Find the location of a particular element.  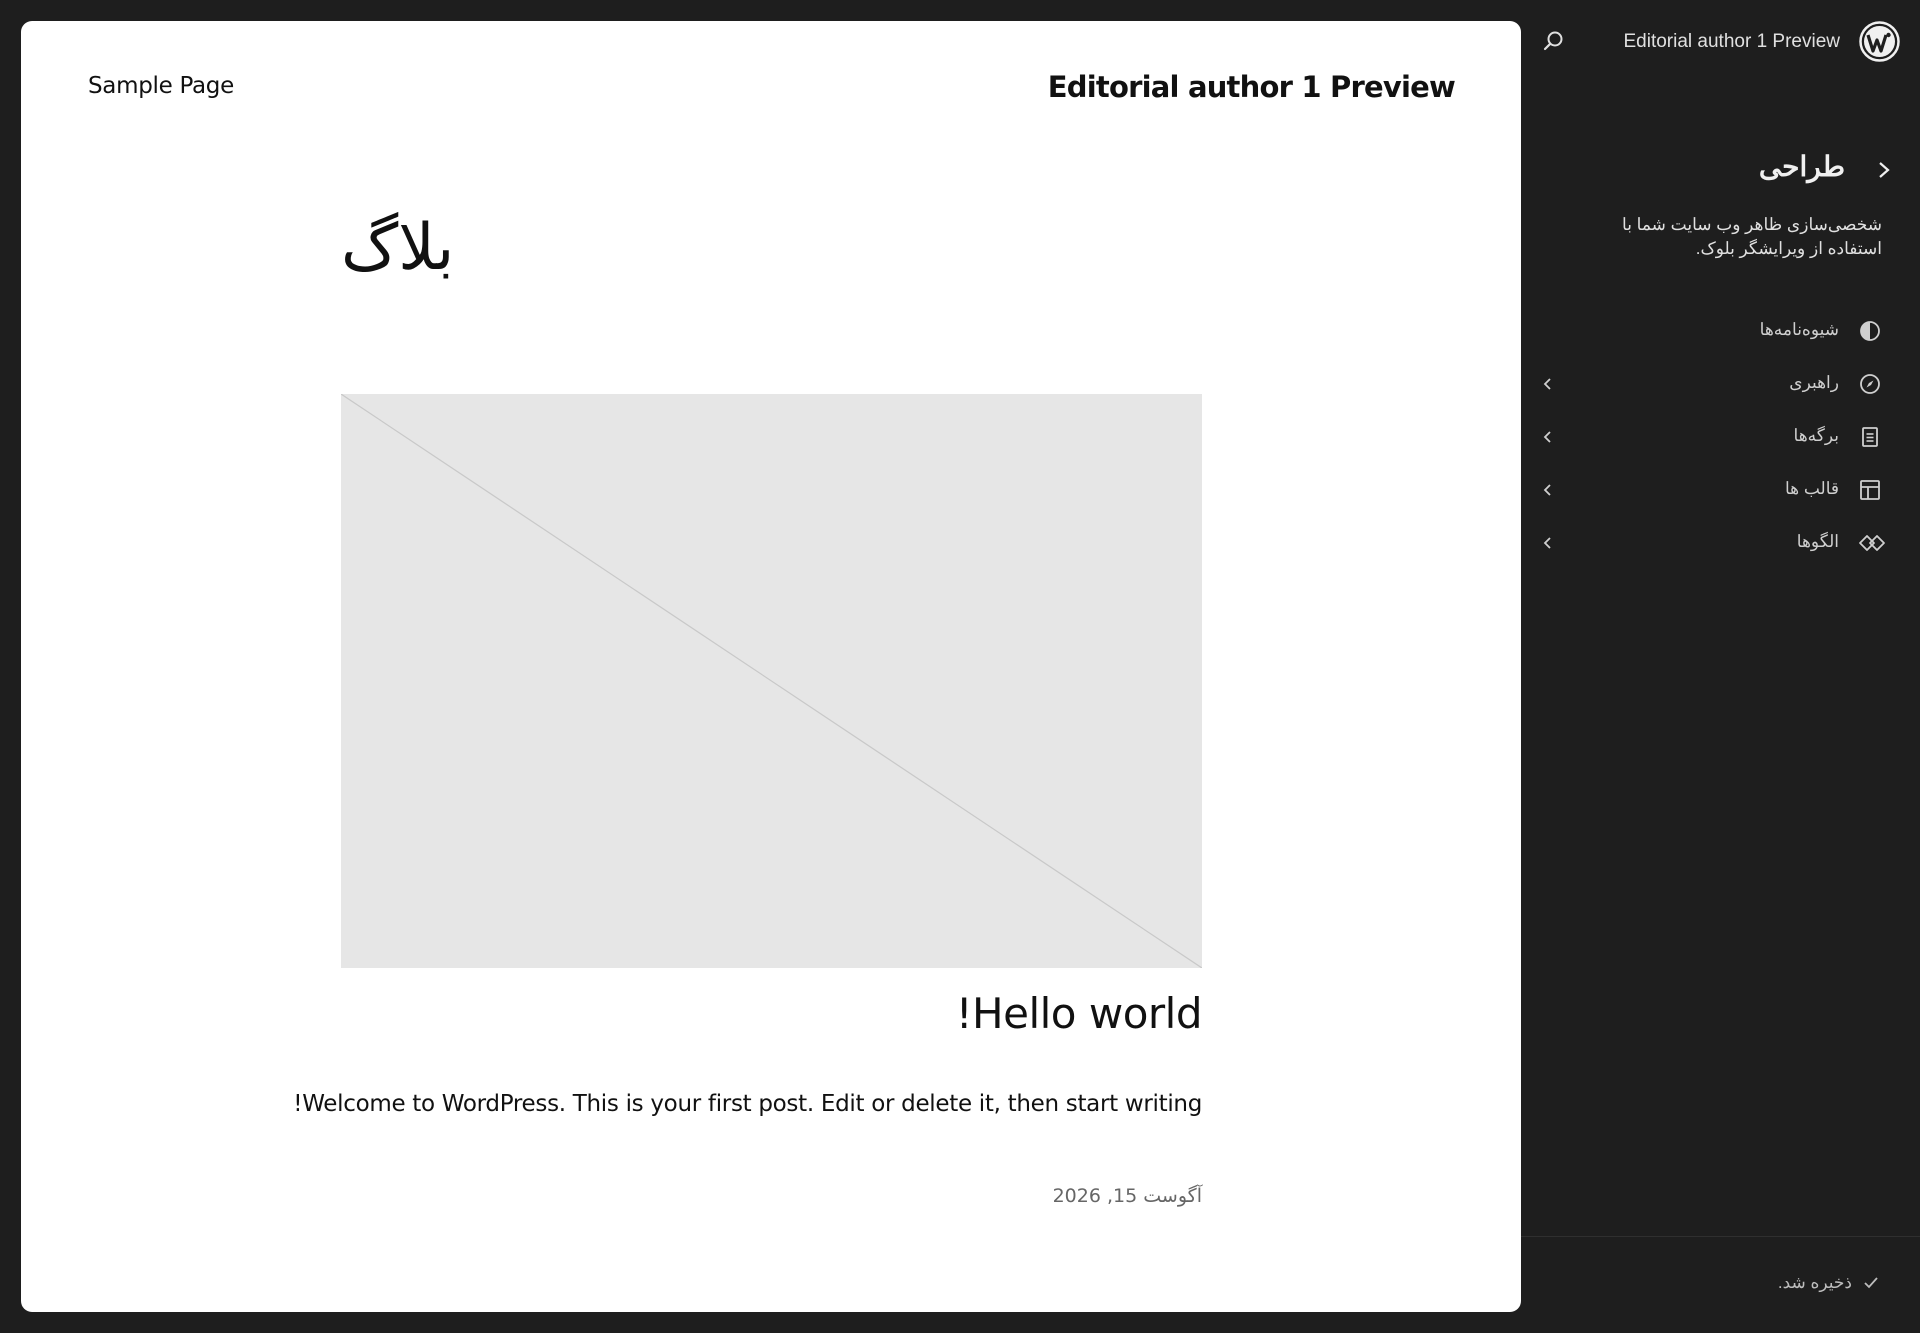

styles-icon is located at coordinates (1870, 331).